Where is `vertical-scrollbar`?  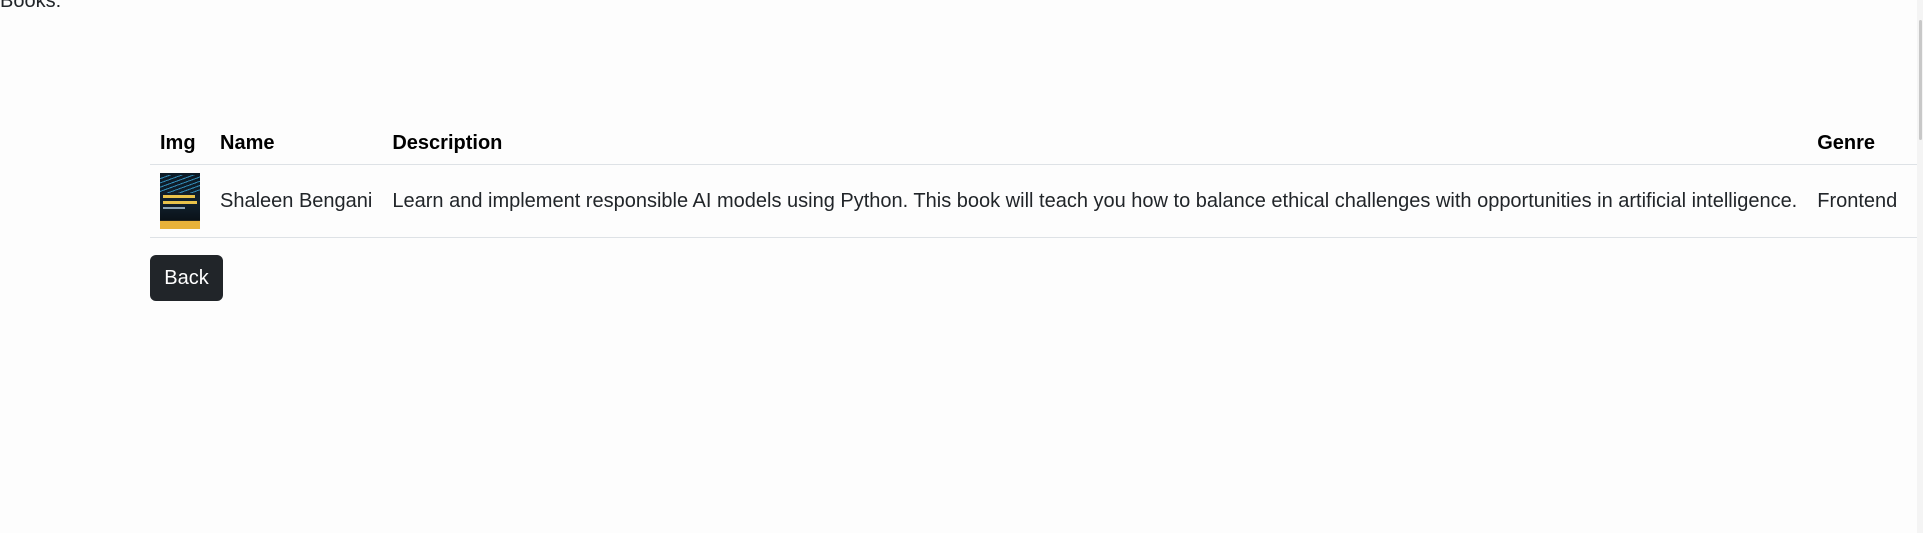
vertical-scrollbar is located at coordinates (1920, 266).